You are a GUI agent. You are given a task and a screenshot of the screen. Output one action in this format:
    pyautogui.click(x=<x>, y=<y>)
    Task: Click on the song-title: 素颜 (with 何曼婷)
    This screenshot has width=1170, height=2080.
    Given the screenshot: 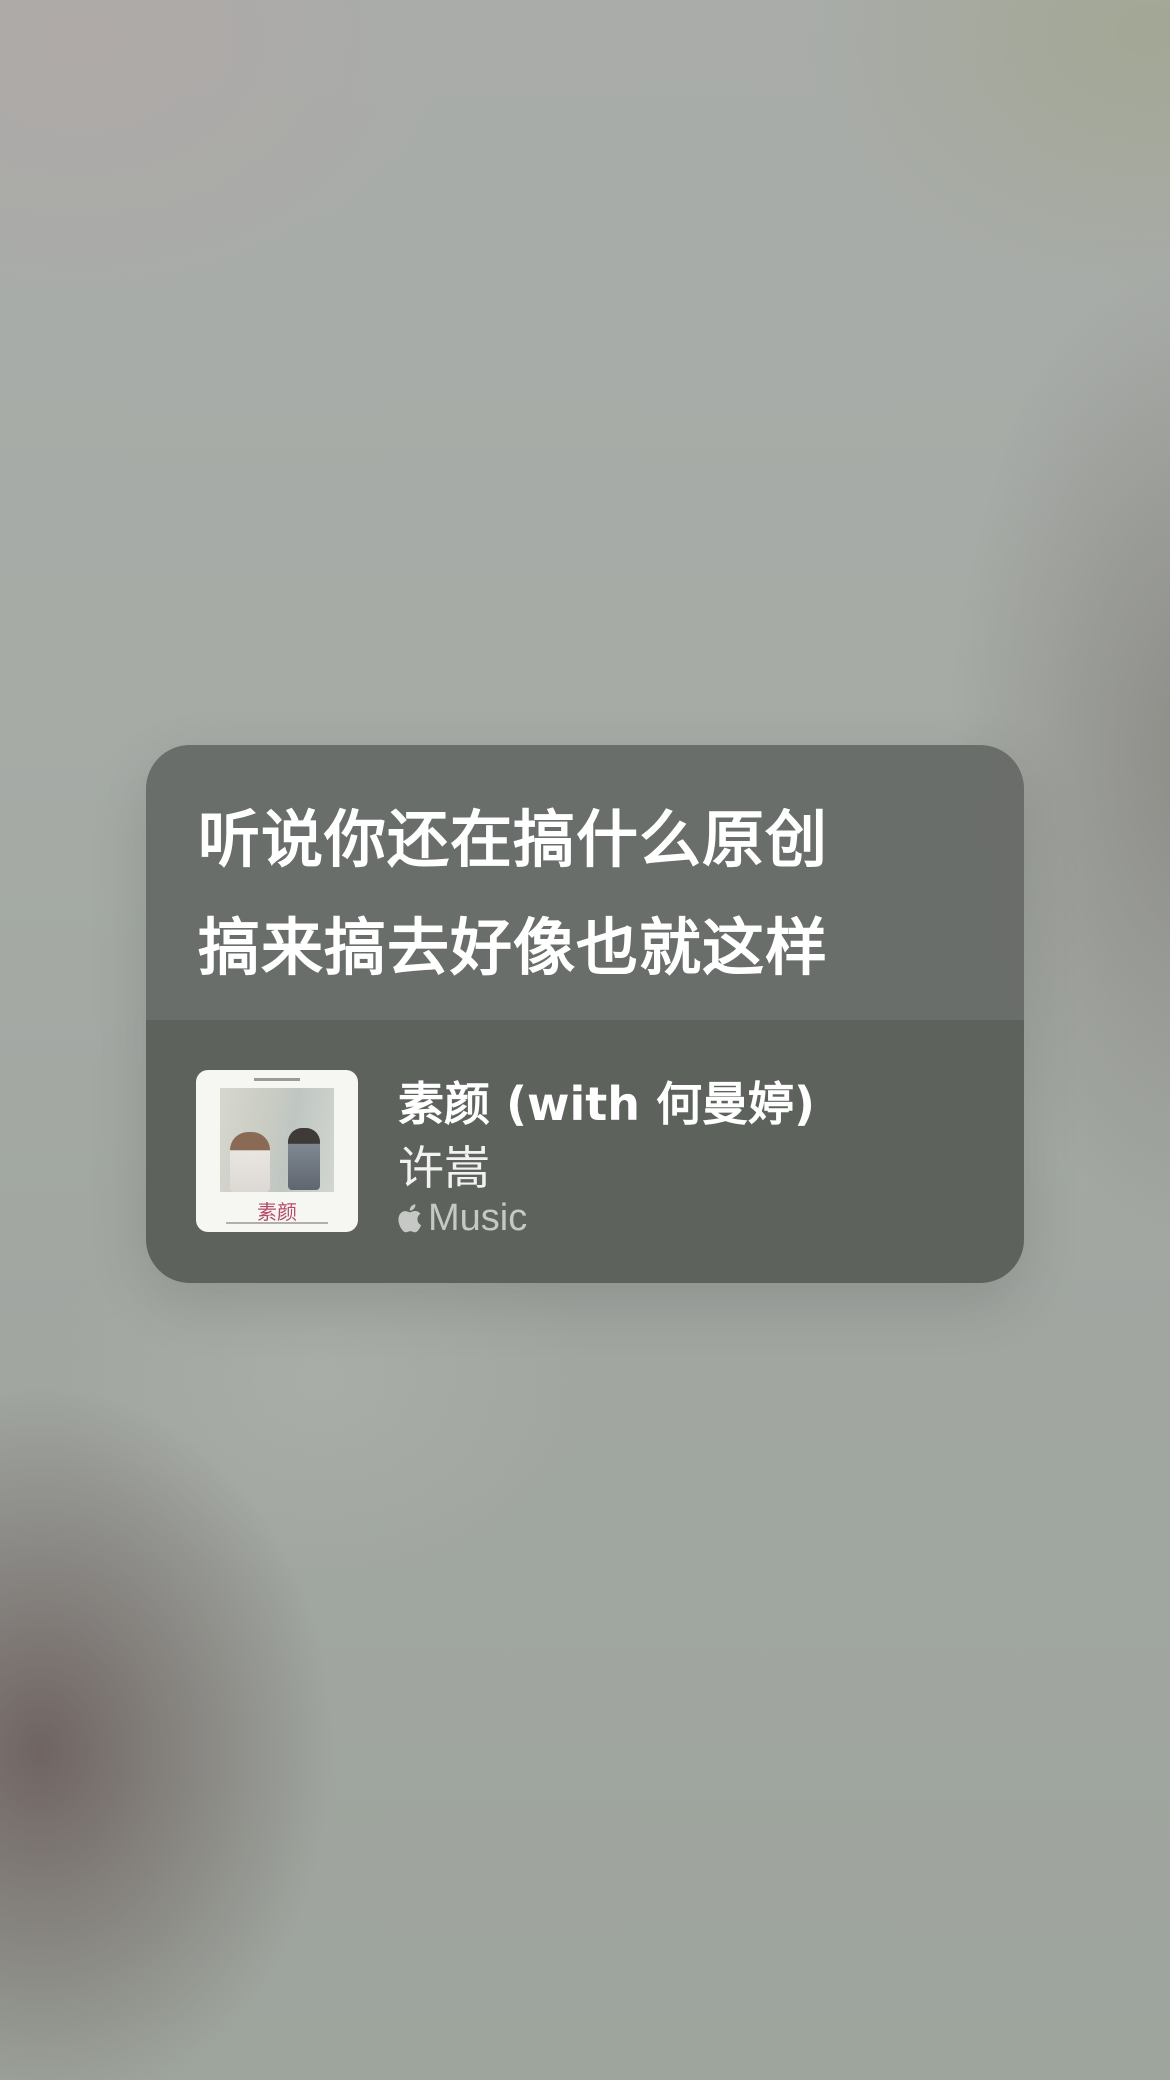 What is the action you would take?
    pyautogui.click(x=607, y=1104)
    